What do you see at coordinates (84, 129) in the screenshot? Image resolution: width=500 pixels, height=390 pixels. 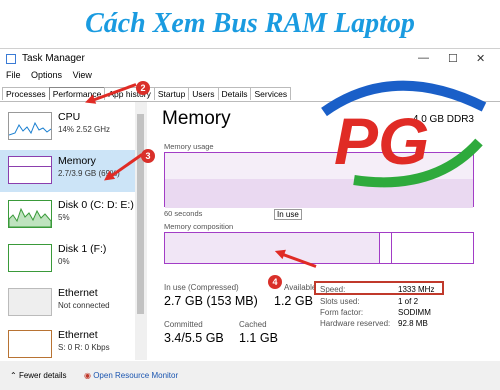 I see `sidebar-item-value: 14% 2.52 GHz` at bounding box center [84, 129].